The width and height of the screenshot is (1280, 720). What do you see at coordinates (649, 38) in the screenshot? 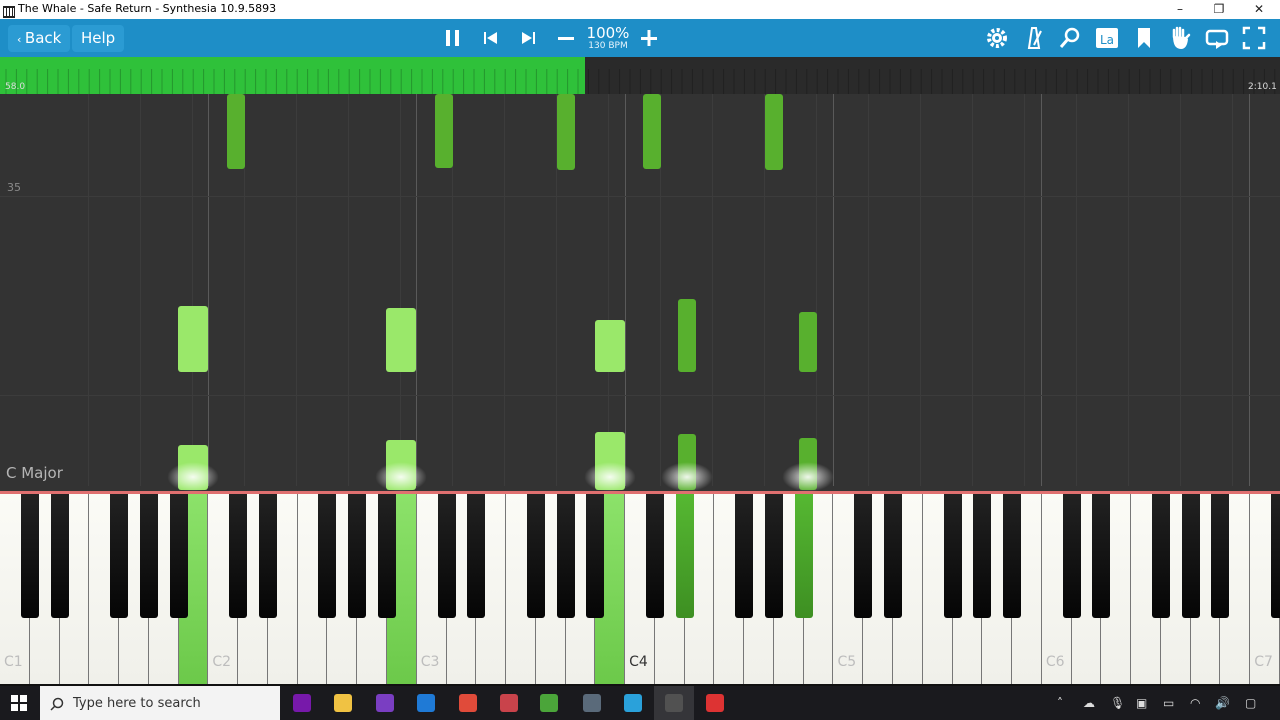
I see `plus-icon` at bounding box center [649, 38].